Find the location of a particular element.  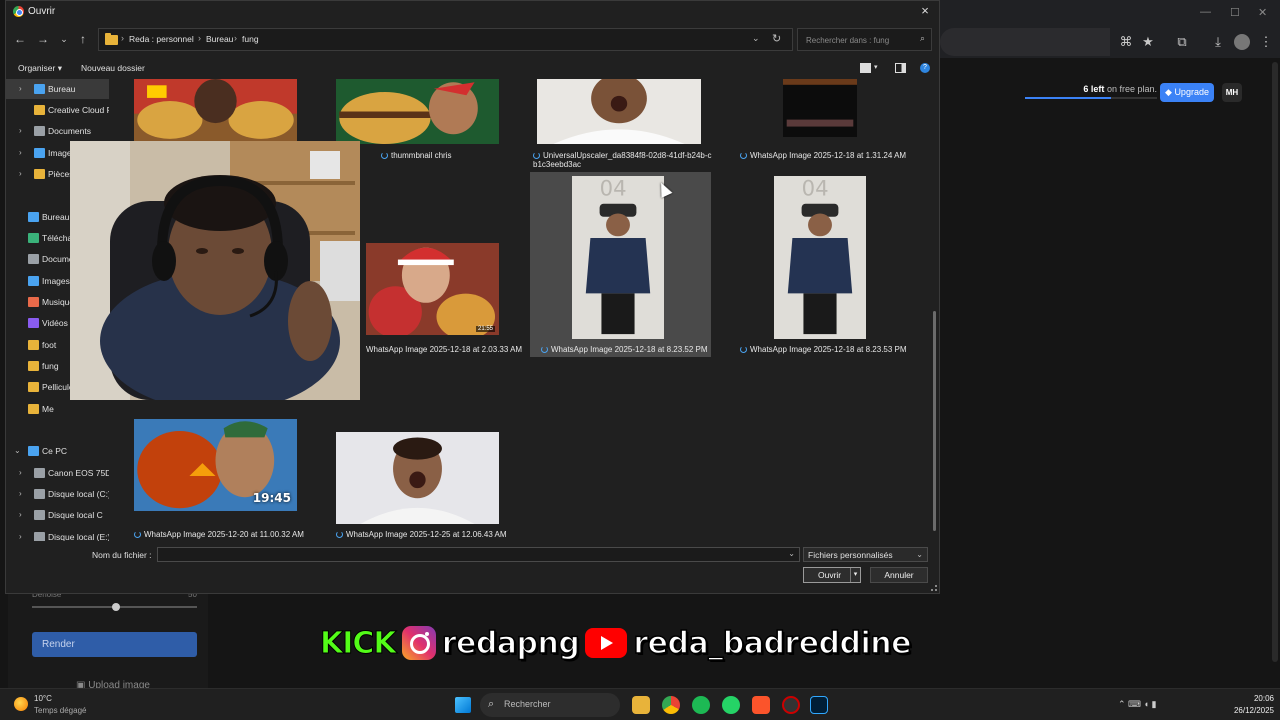

help-icon: ? is located at coordinates (925, 68).